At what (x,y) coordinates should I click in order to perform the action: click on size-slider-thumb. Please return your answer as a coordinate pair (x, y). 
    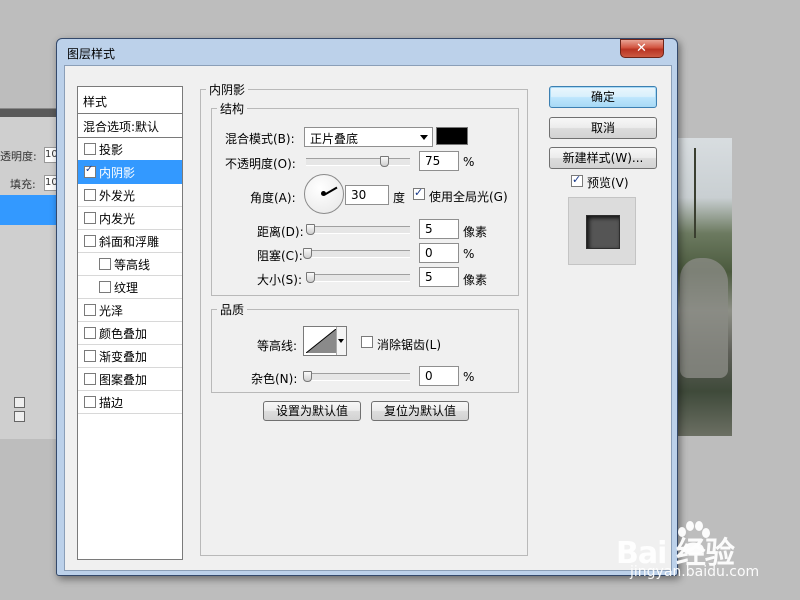
    Looking at the image, I should click on (310, 277).